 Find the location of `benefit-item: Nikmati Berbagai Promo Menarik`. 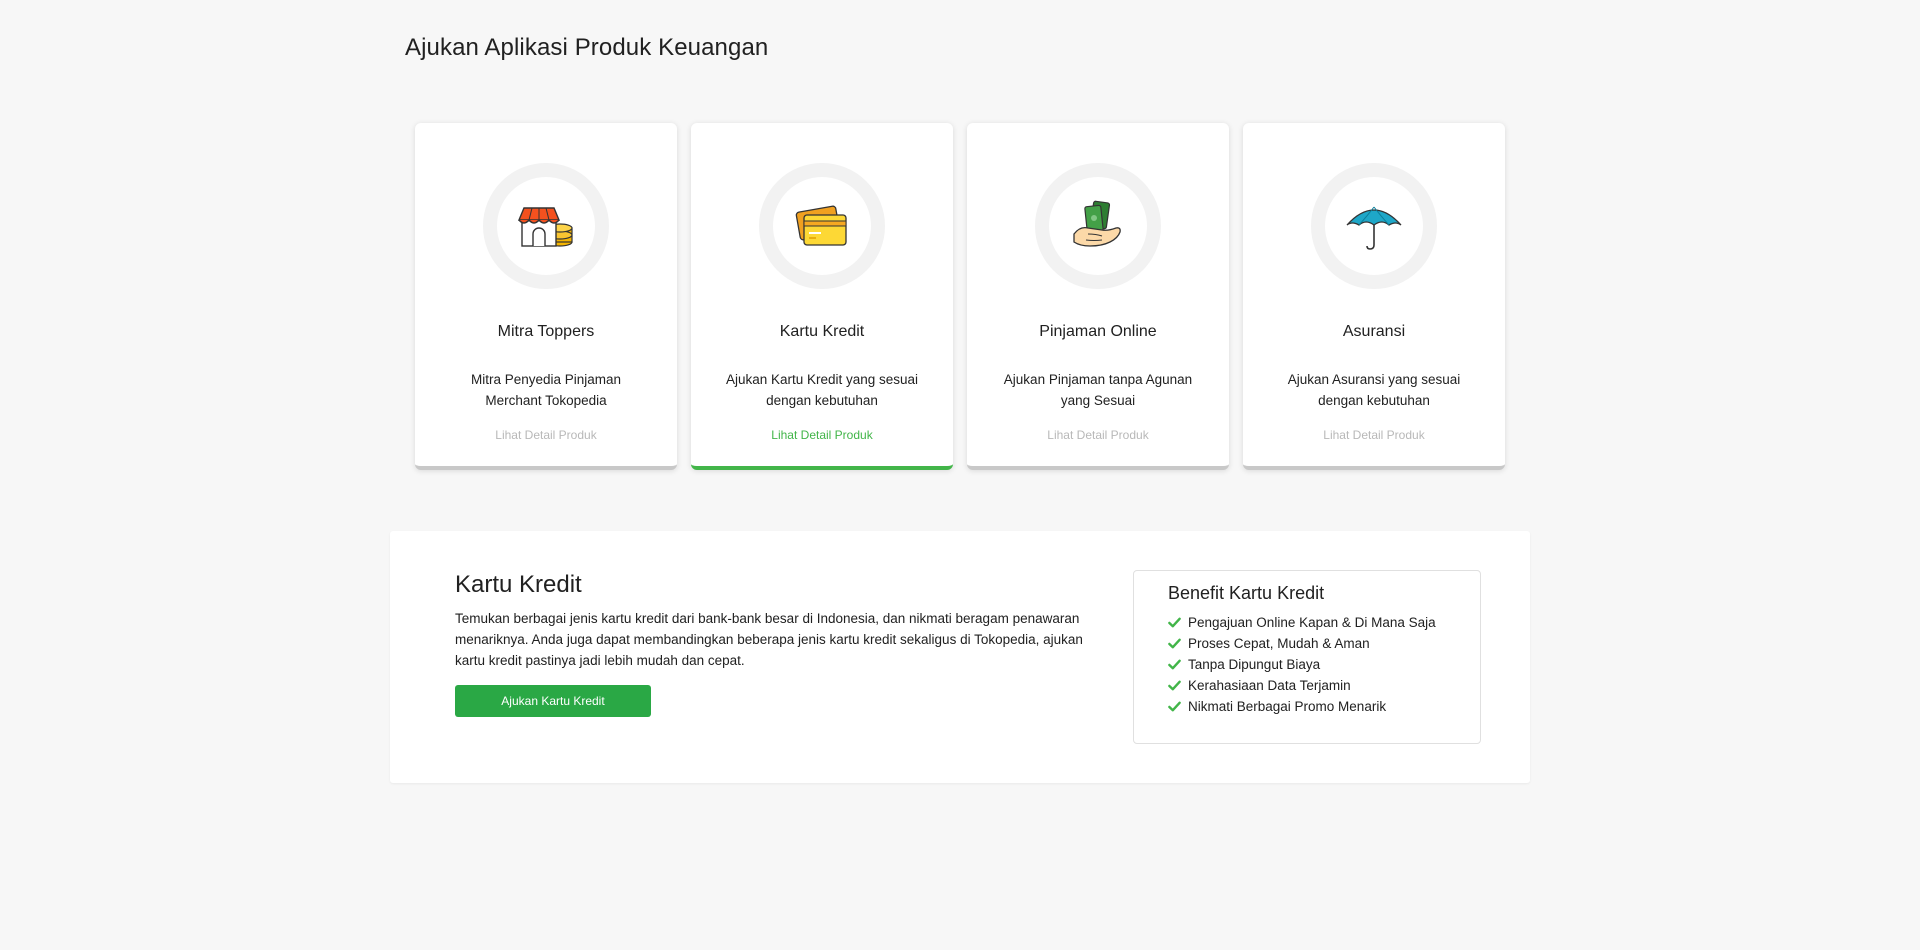

benefit-item: Nikmati Berbagai Promo Menarik is located at coordinates (1302, 706).